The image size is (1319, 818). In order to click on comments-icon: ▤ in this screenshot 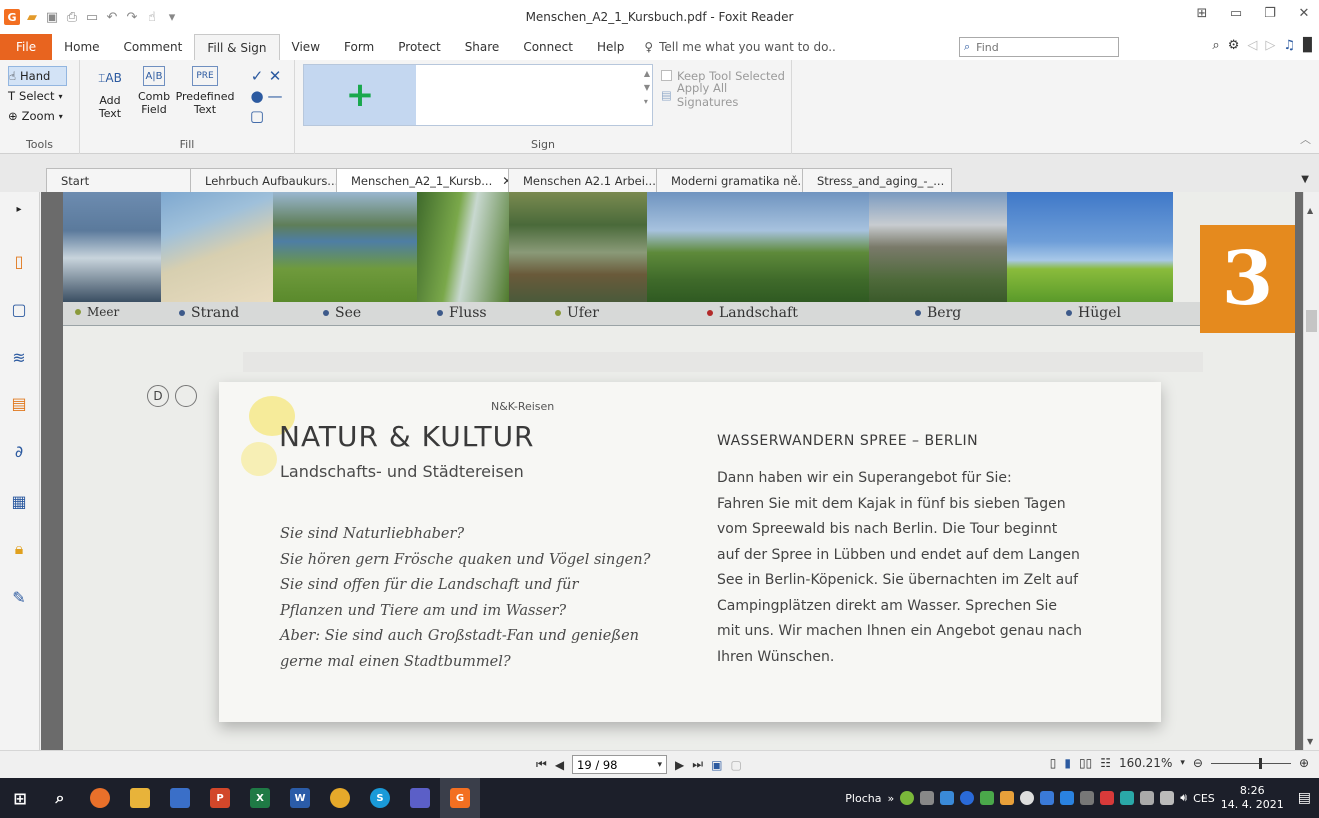, I will do `click(19, 403)`.